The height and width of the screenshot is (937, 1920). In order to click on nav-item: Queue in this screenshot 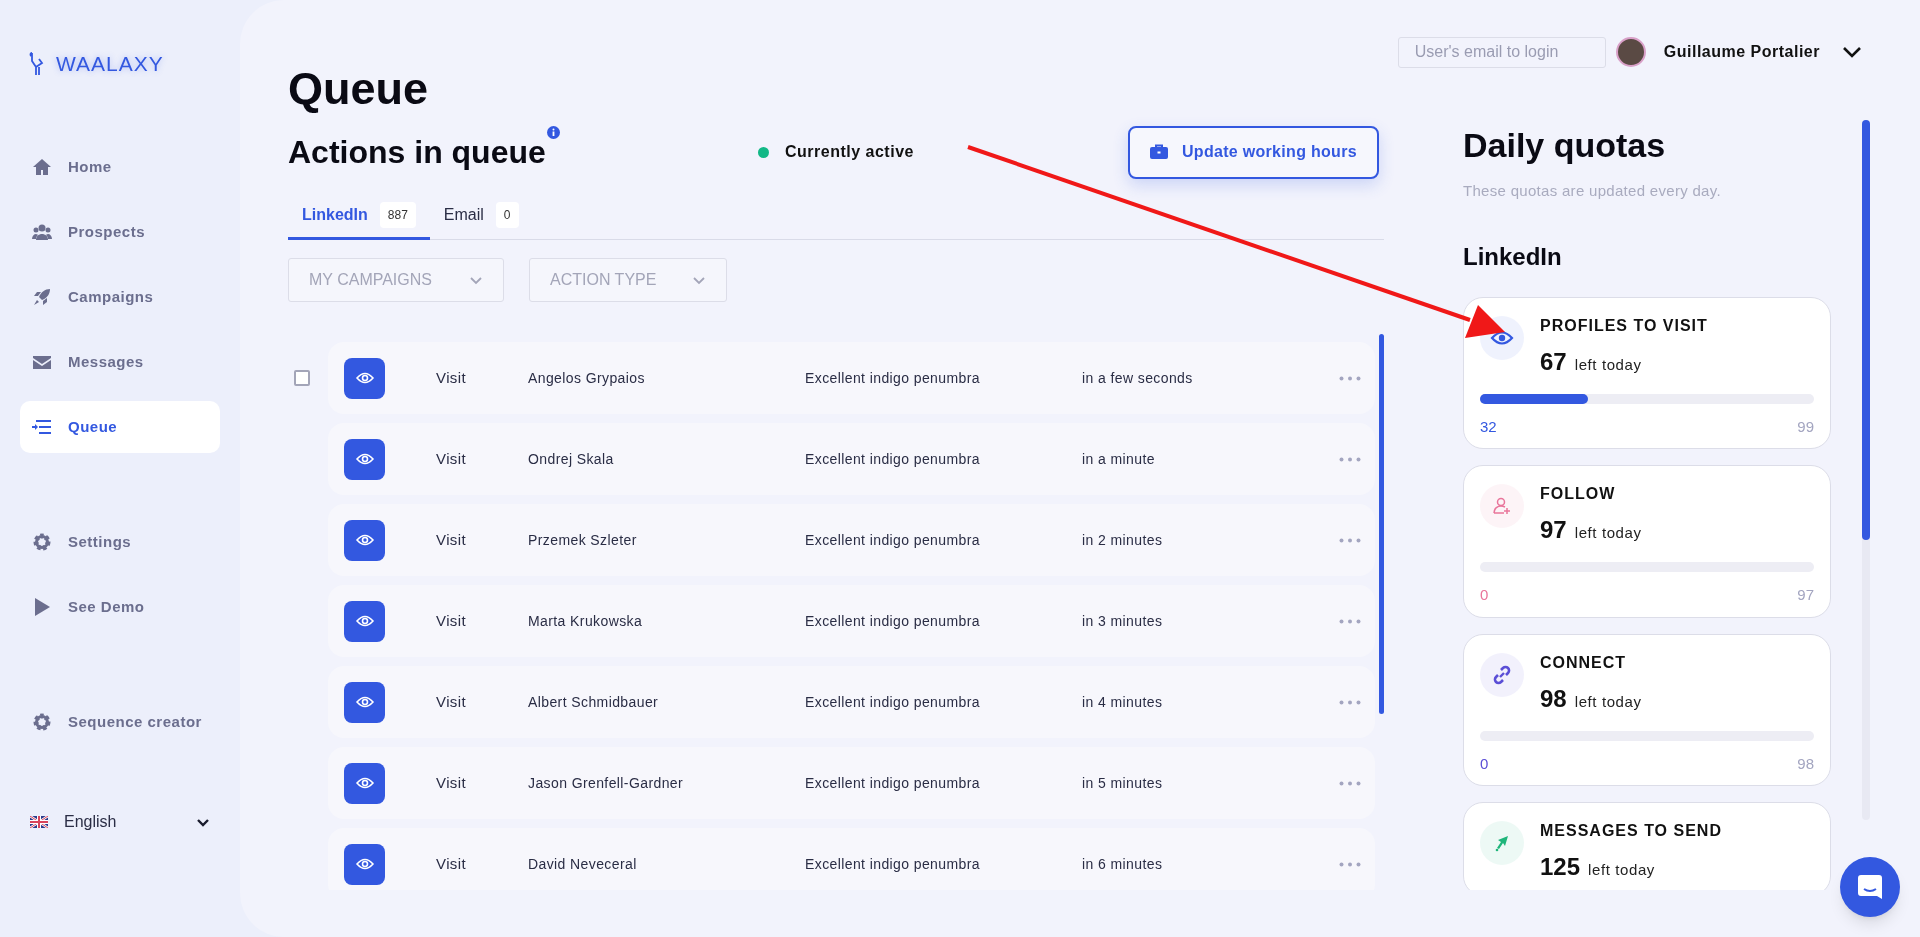, I will do `click(120, 427)`.